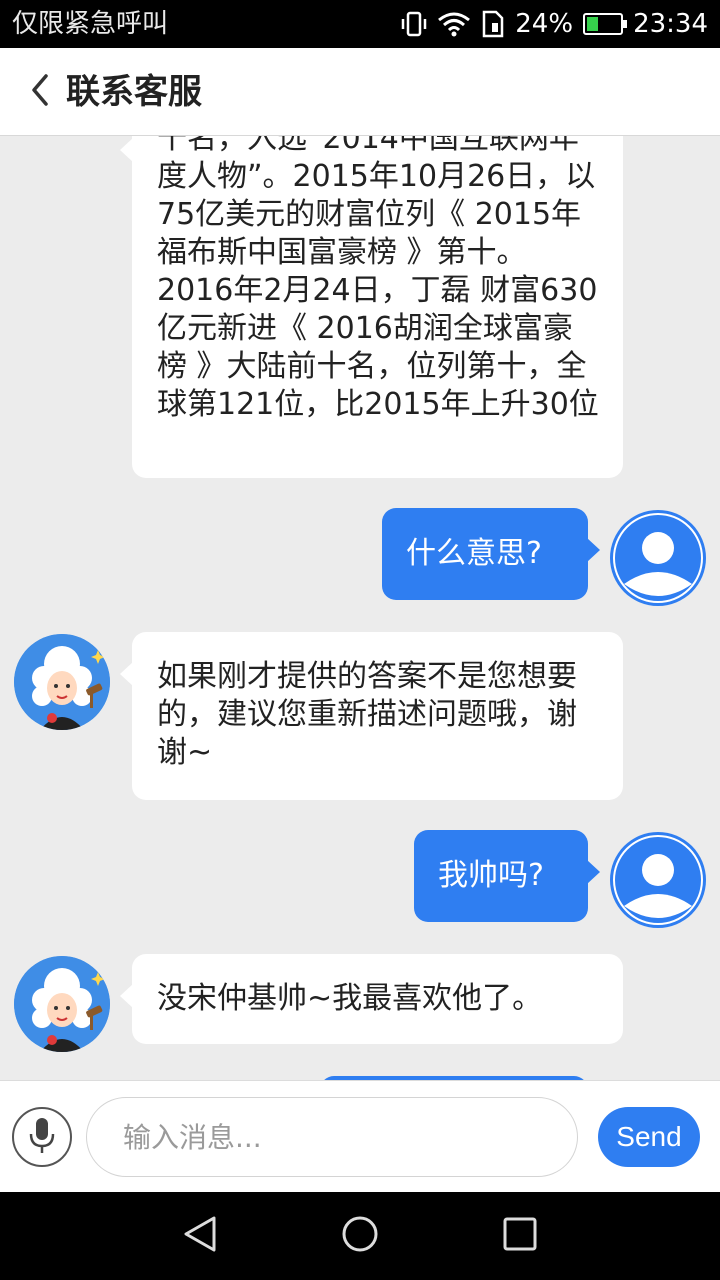 This screenshot has width=720, height=1280. I want to click on battery-icon, so click(605, 24).